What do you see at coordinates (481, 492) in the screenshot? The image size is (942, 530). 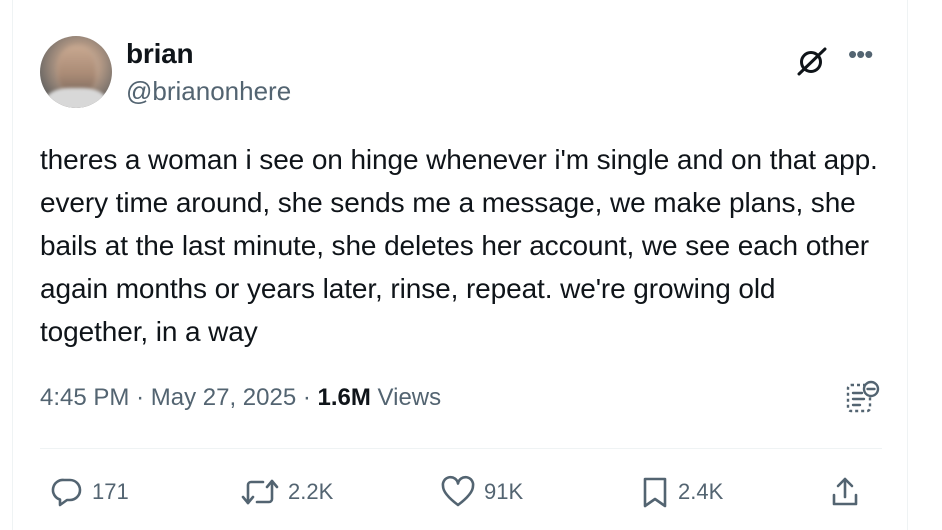 I see `like-button: 91K` at bounding box center [481, 492].